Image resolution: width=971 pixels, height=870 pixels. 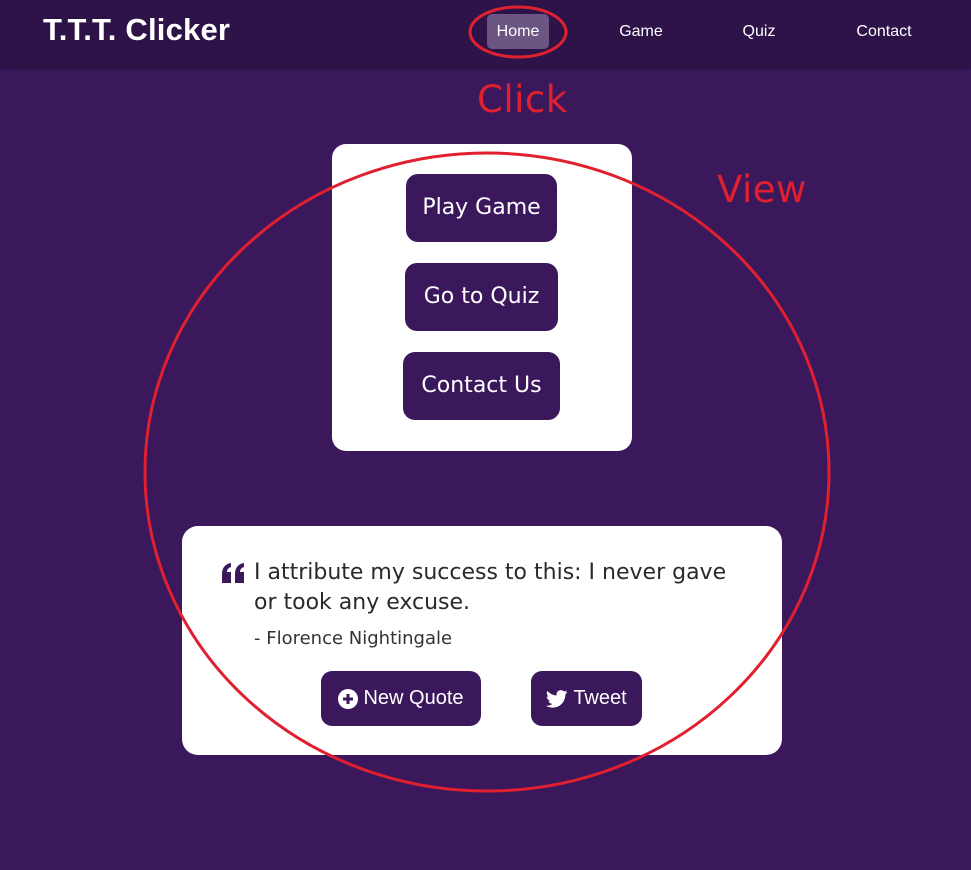 What do you see at coordinates (233, 571) in the screenshot?
I see `quote-left-icon` at bounding box center [233, 571].